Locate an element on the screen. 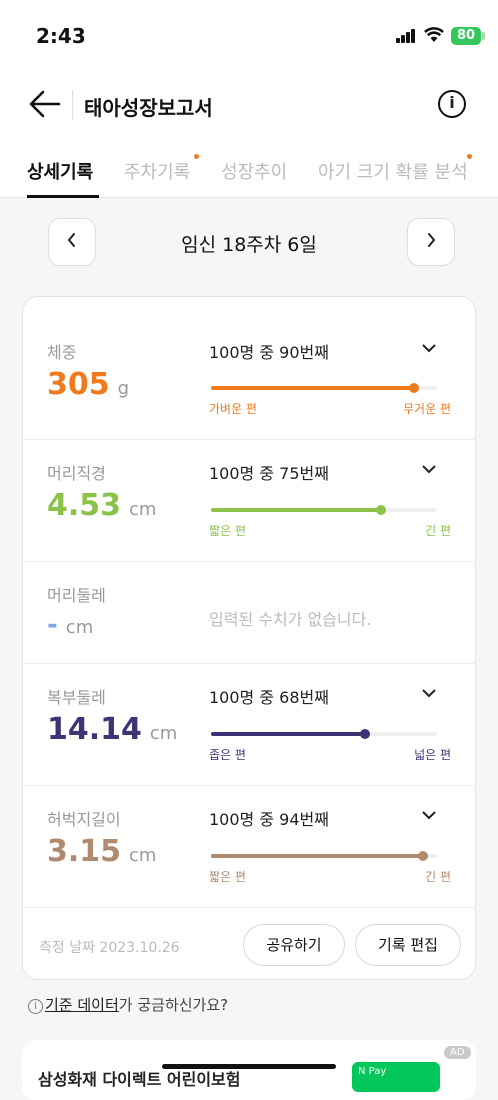  wifi-icon is located at coordinates (434, 34).